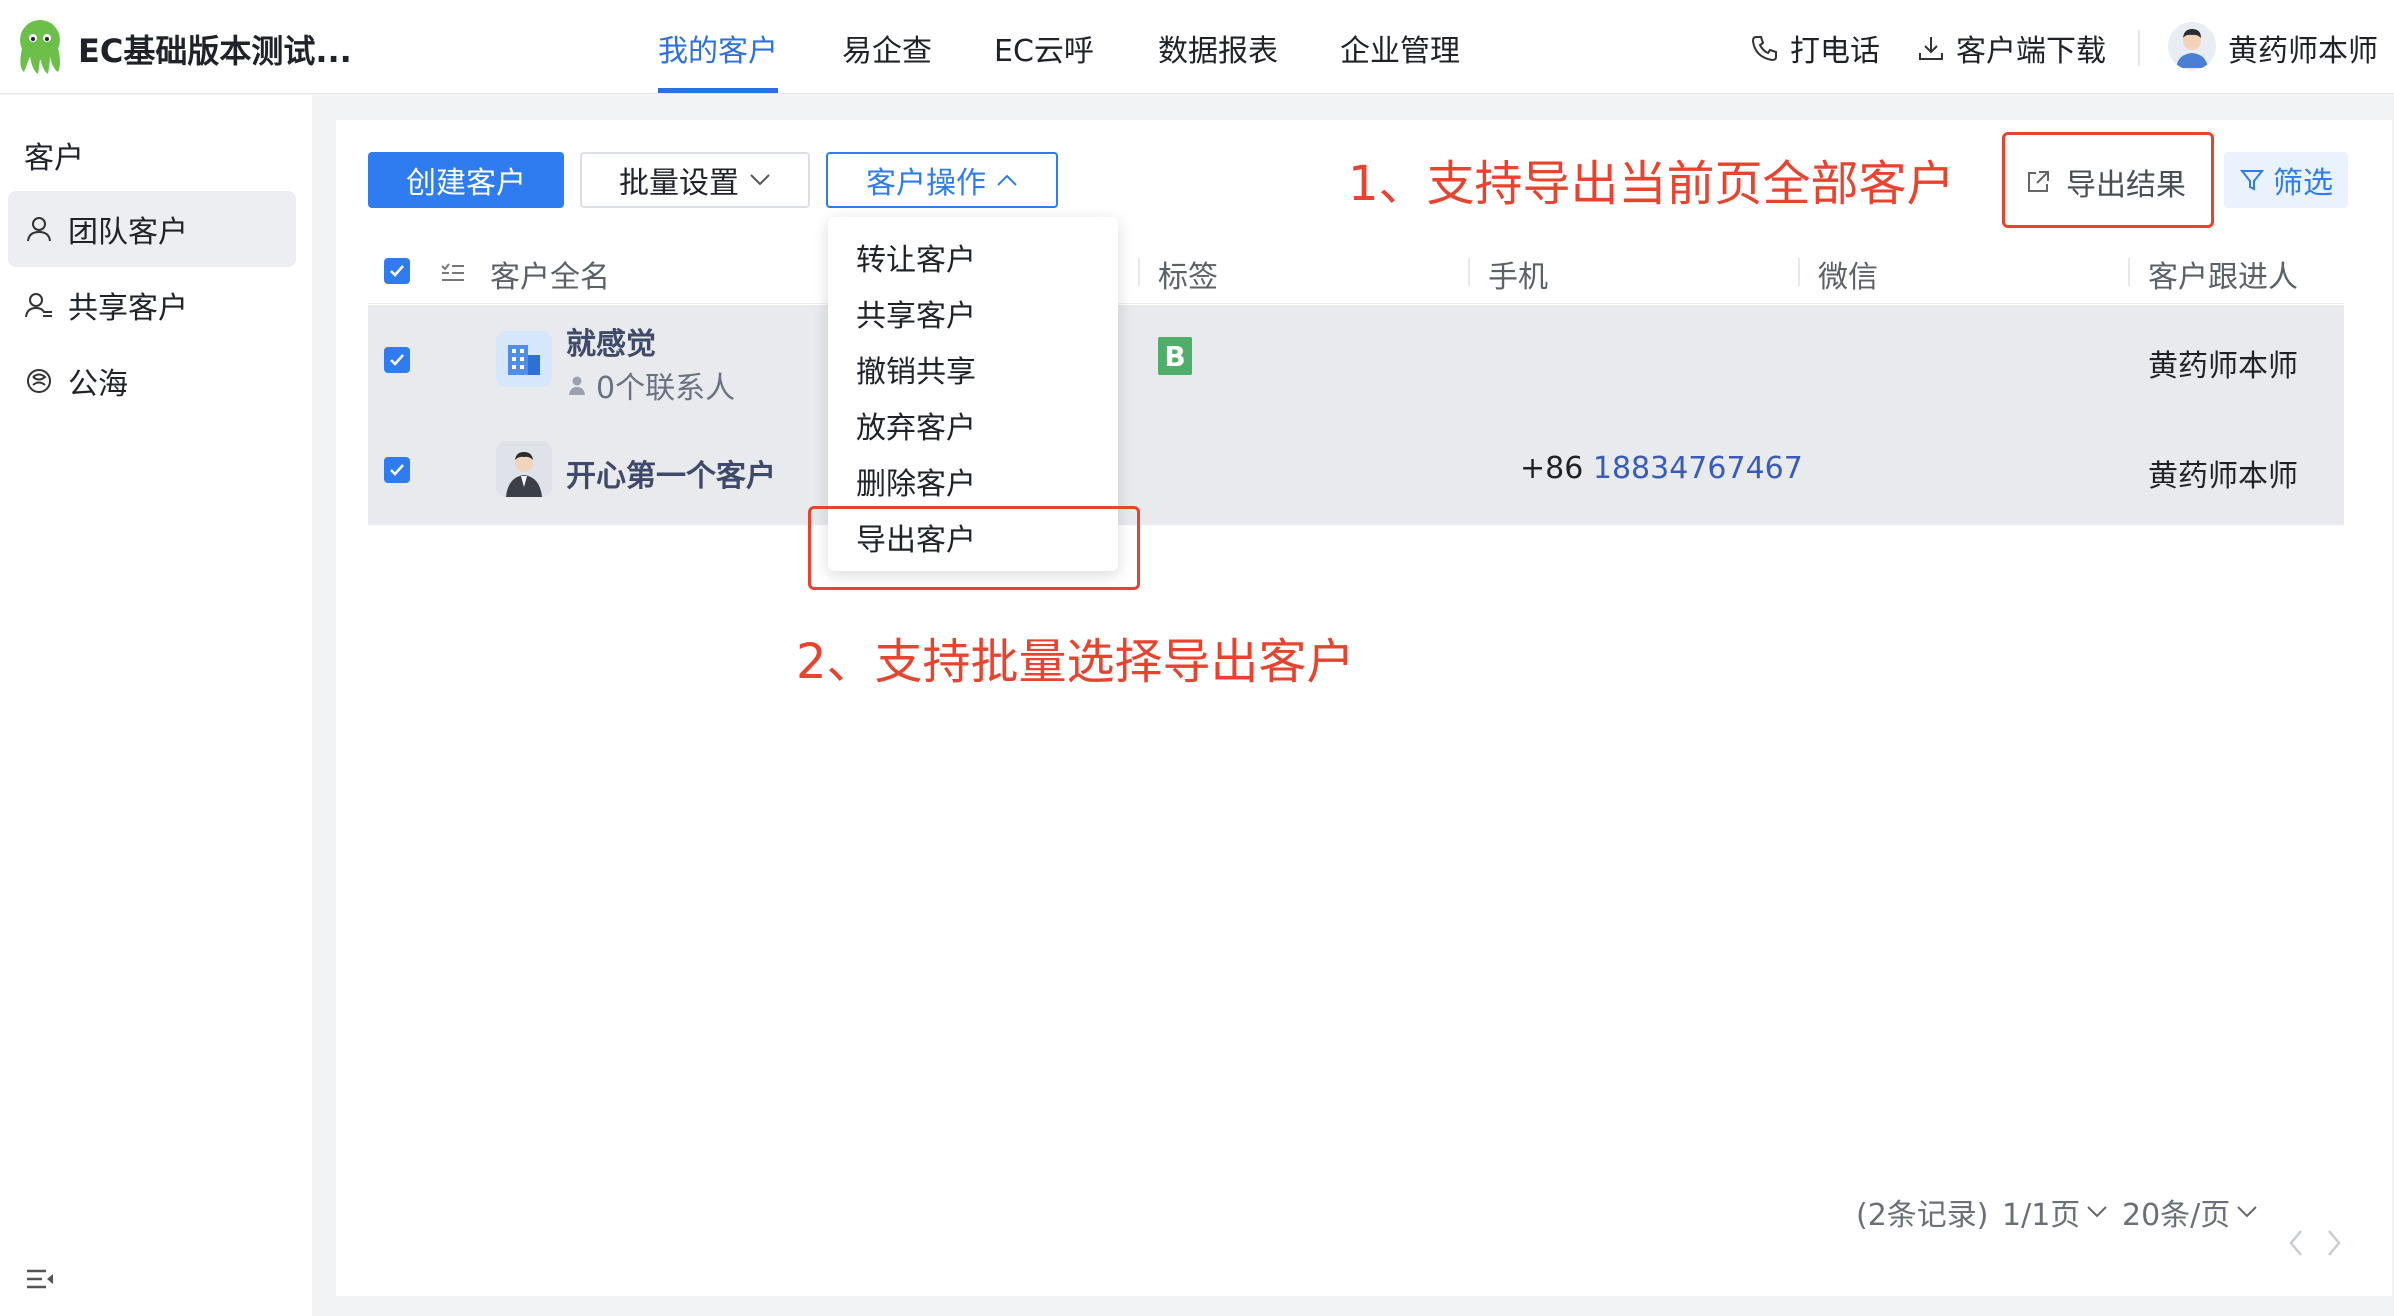  I want to click on collapse-sidebar-icon, so click(40, 1280).